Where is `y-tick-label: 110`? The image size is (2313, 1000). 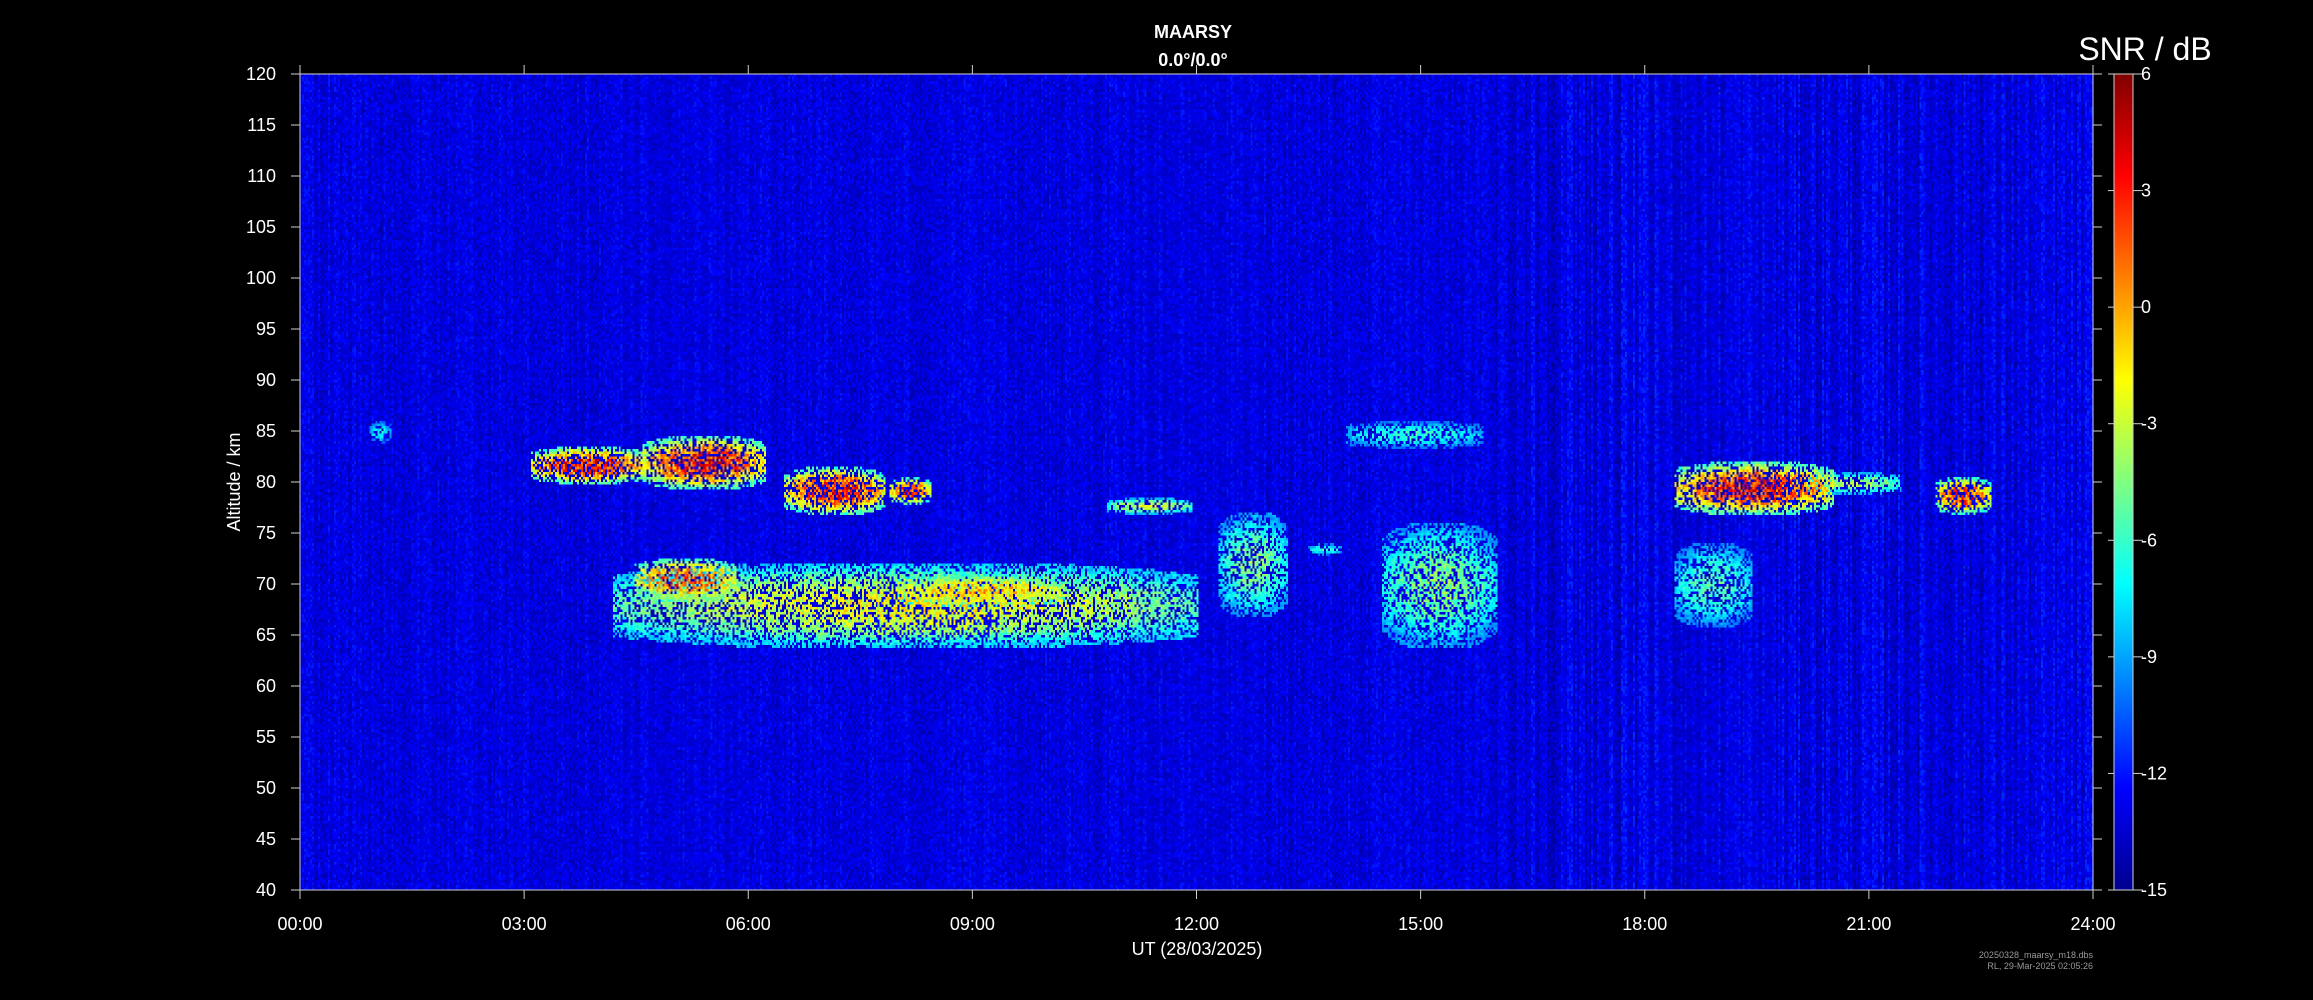
y-tick-label: 110 is located at coordinates (261, 176).